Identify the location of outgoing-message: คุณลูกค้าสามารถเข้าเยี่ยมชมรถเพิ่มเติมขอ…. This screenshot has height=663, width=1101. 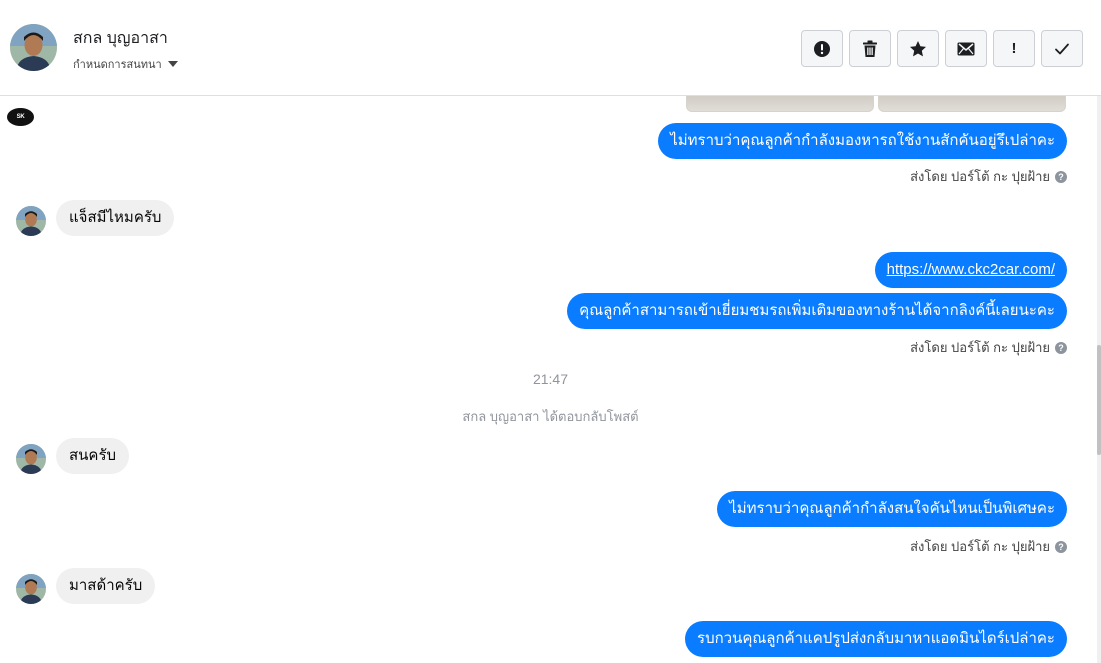
(817, 311).